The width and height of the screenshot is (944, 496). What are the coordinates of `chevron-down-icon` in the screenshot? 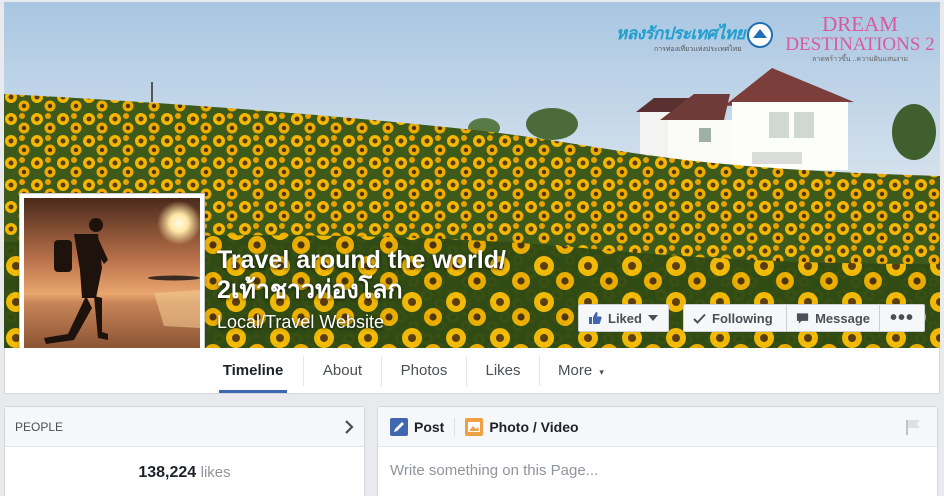 It's located at (652, 318).